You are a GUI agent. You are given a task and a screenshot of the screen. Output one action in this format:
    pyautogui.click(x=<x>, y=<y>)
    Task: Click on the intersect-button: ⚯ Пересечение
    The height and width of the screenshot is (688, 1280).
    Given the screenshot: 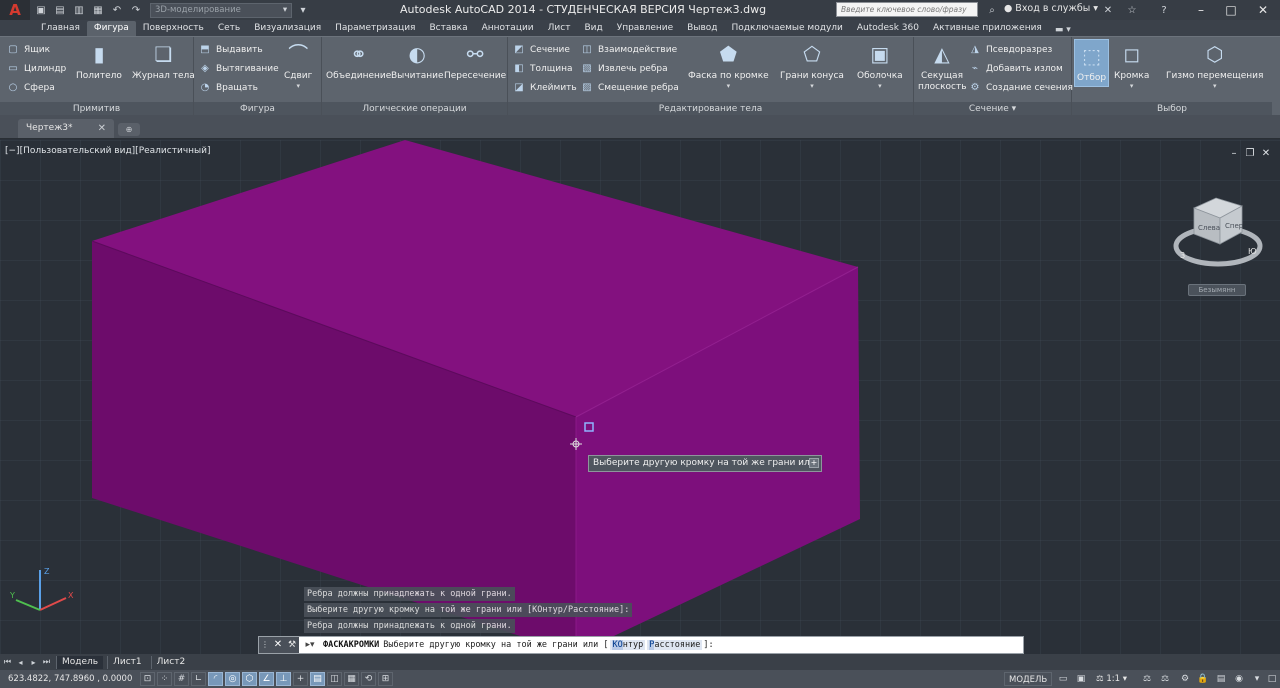 What is the action you would take?
    pyautogui.click(x=475, y=61)
    